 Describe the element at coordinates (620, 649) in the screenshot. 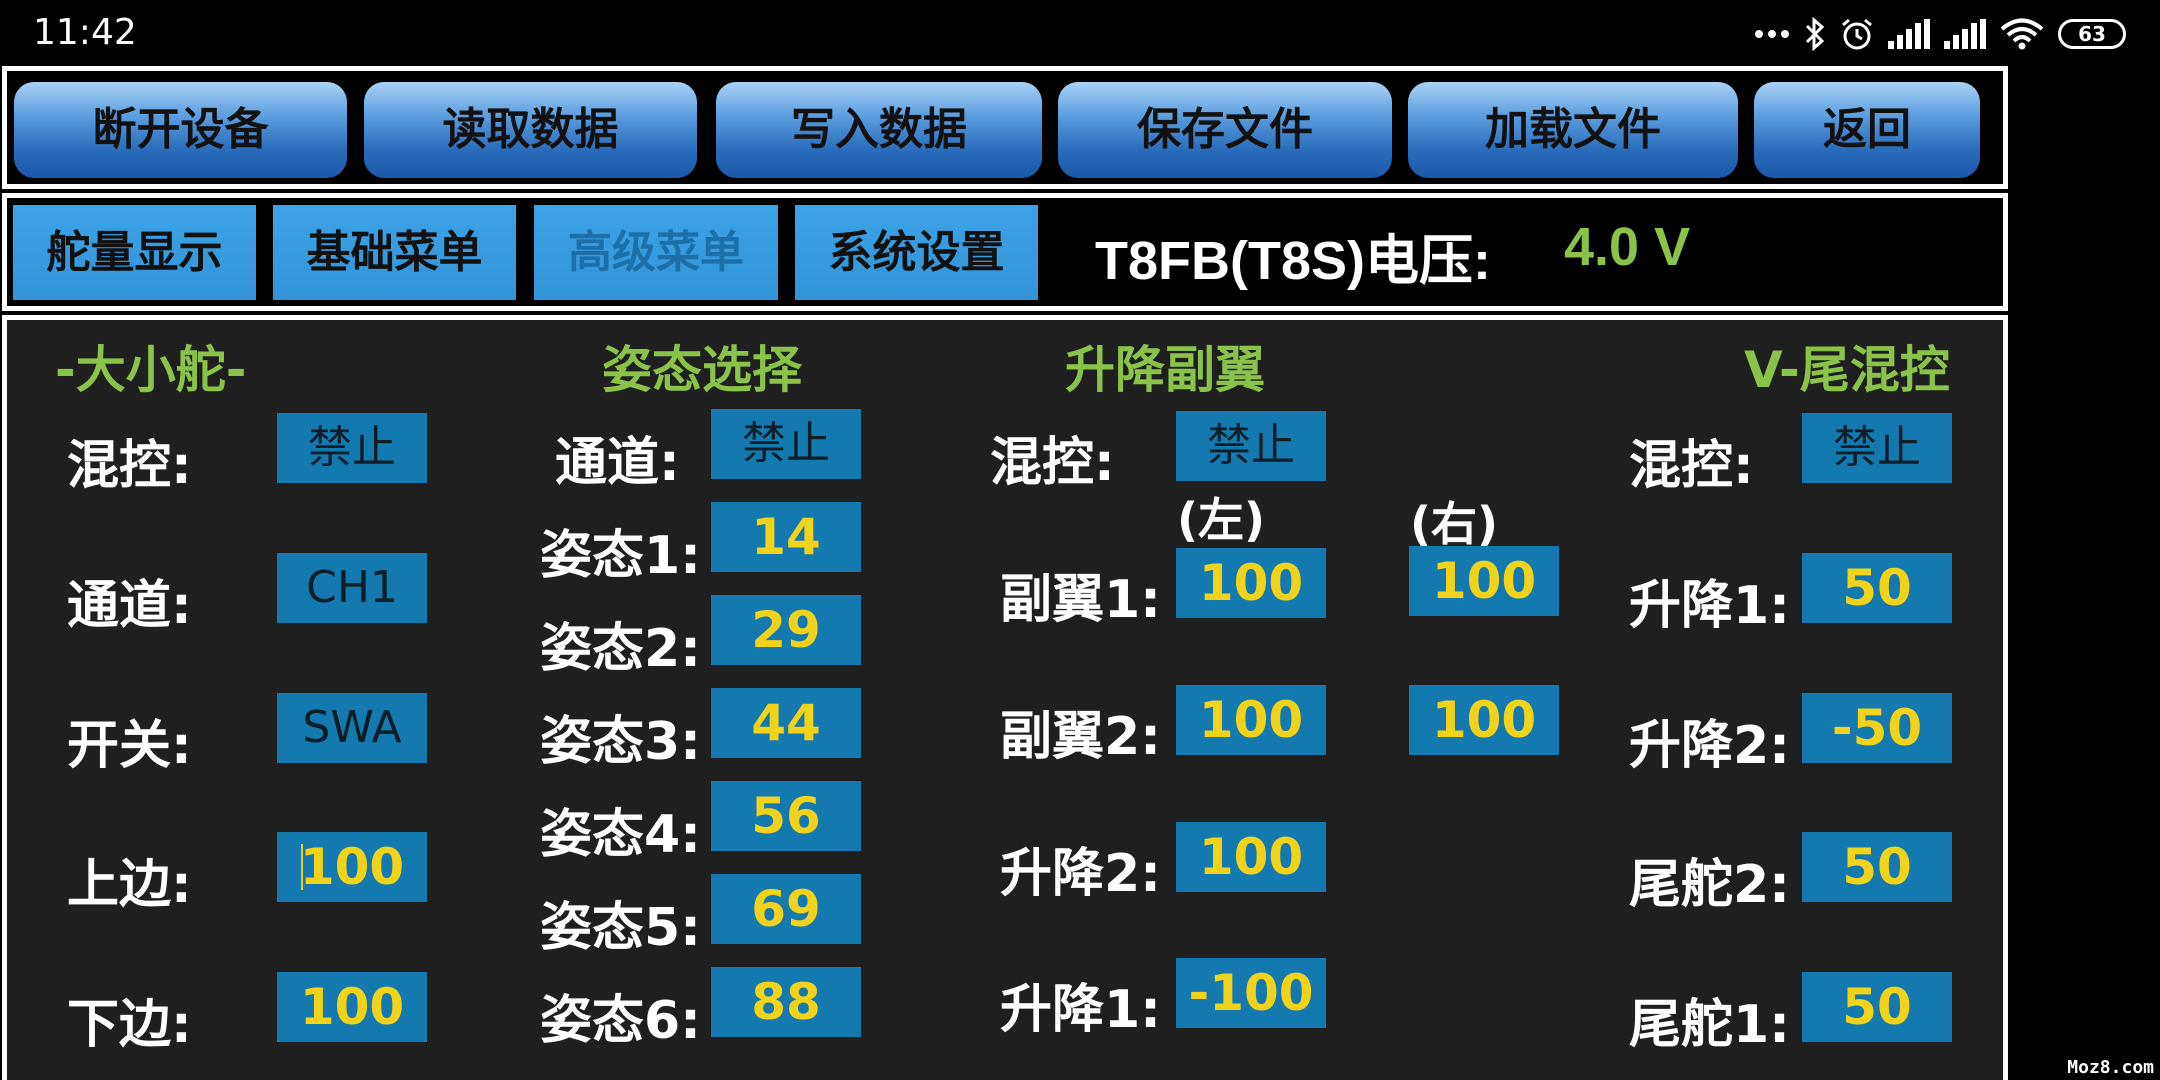

I see `flight-mode-label: 姿态2:` at that location.